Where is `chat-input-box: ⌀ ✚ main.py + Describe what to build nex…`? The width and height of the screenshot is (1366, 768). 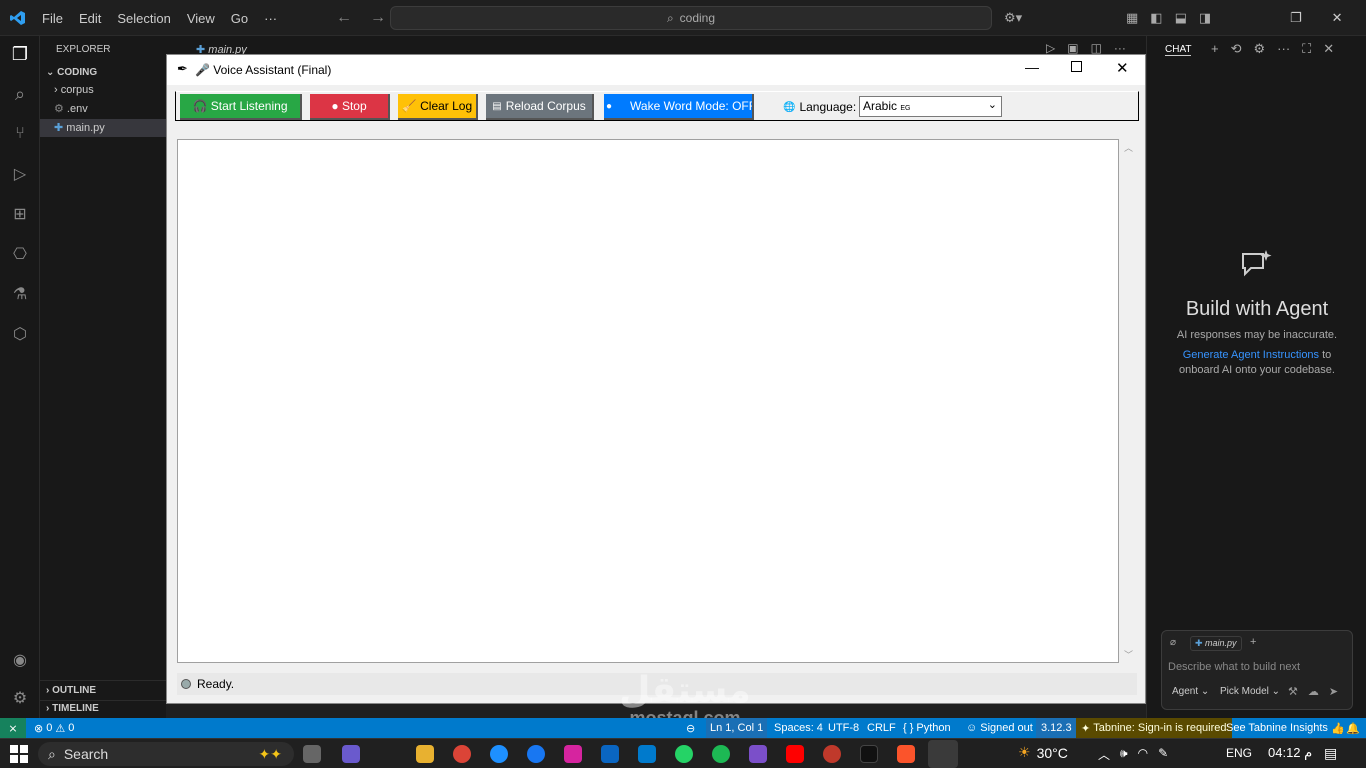
chat-input-box: ⌀ ✚ main.py + Describe what to build nex… is located at coordinates (1257, 670).